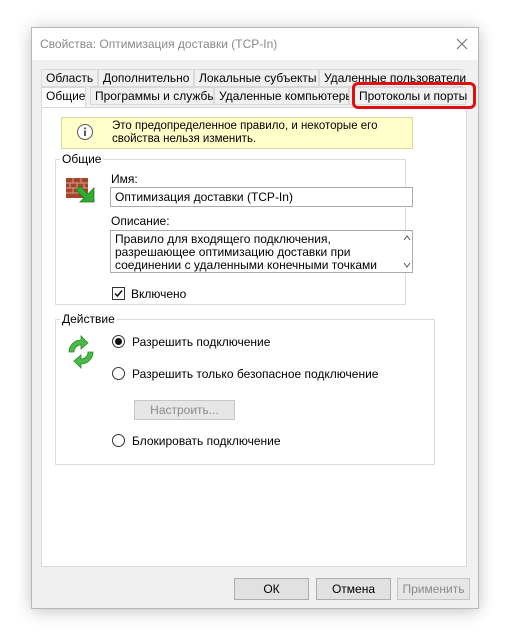 This screenshot has width=509, height=640. Describe the element at coordinates (153, 96) in the screenshot. I see `tab-programs-services: Программы и службы` at that location.